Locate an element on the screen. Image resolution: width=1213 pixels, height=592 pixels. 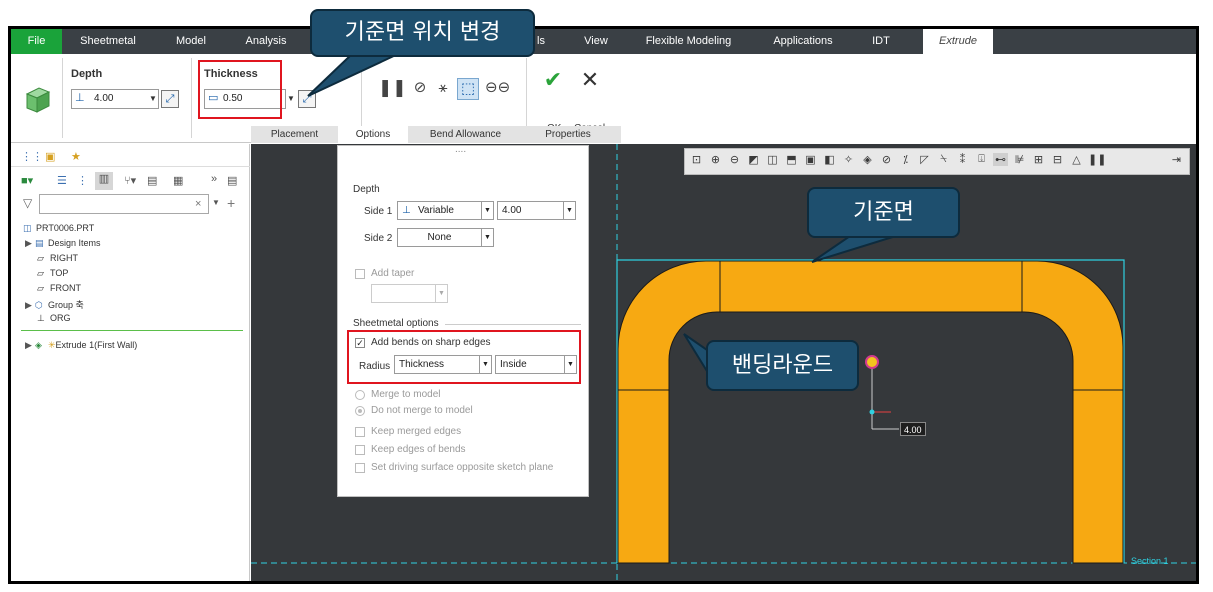
callout-change-reference-position: 기준면 위치 변경 is located at coordinates (422, 33).